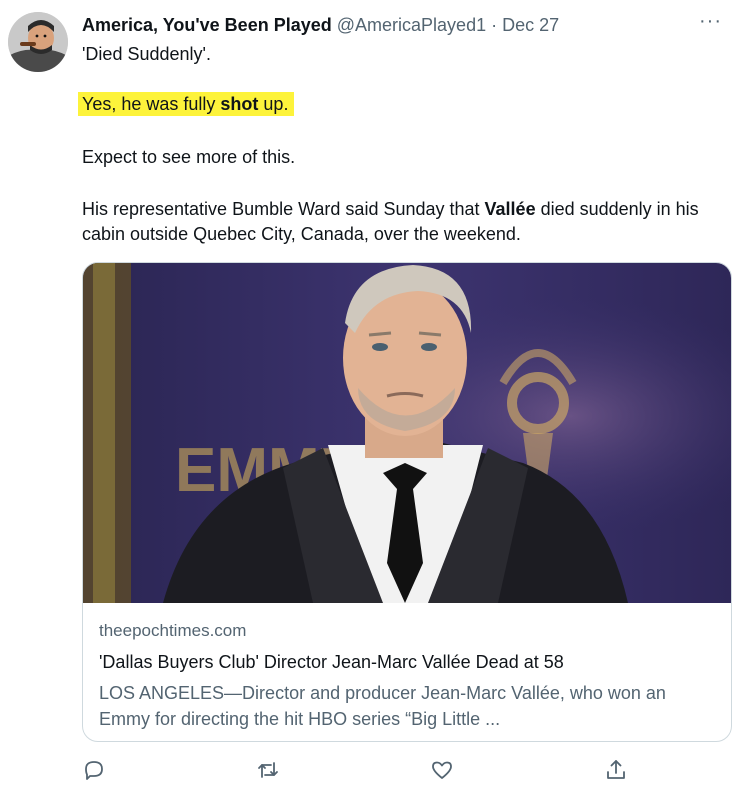 This screenshot has width=736, height=800. I want to click on highlighted-bold-text: shot, so click(239, 104).